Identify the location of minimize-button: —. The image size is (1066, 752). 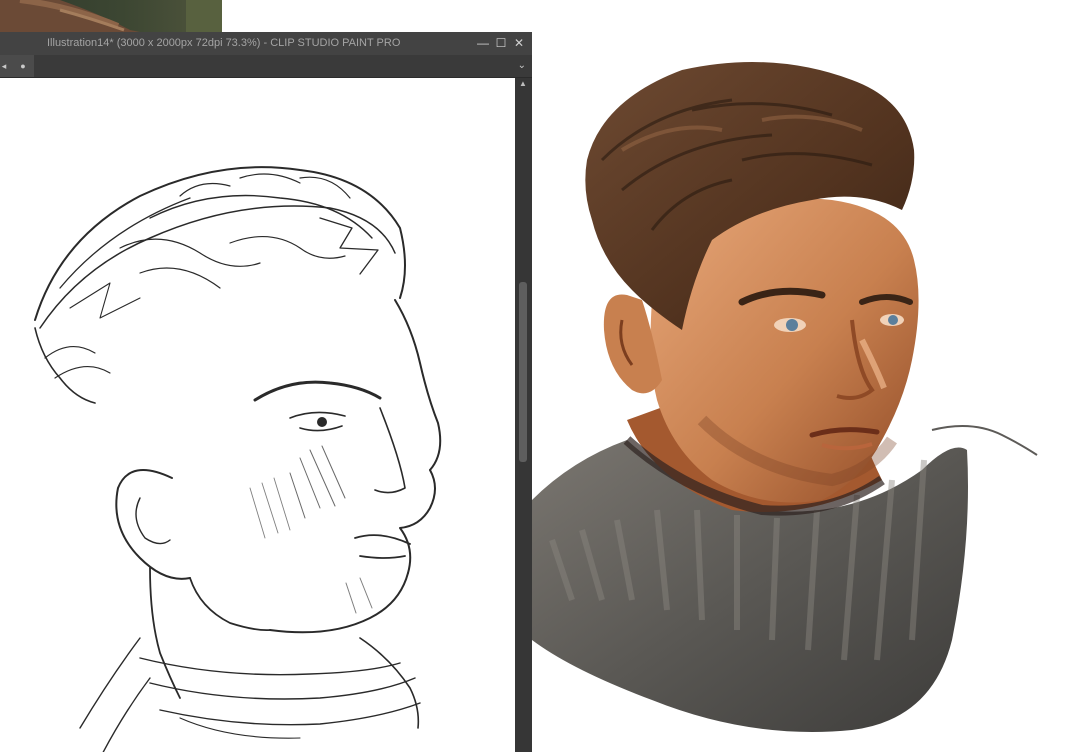
(483, 43).